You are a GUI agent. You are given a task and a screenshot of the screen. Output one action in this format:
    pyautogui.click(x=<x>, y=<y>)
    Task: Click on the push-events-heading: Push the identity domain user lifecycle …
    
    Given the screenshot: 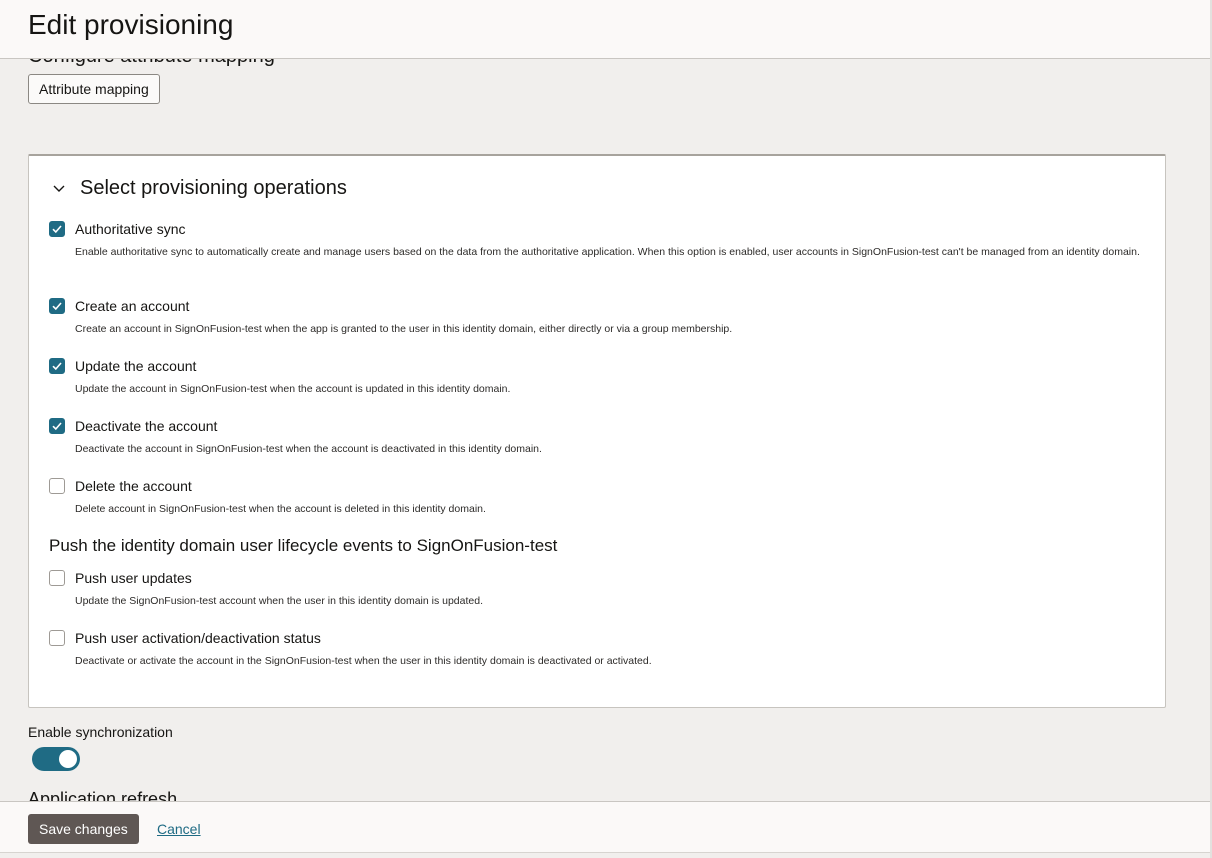 What is the action you would take?
    pyautogui.click(x=303, y=545)
    